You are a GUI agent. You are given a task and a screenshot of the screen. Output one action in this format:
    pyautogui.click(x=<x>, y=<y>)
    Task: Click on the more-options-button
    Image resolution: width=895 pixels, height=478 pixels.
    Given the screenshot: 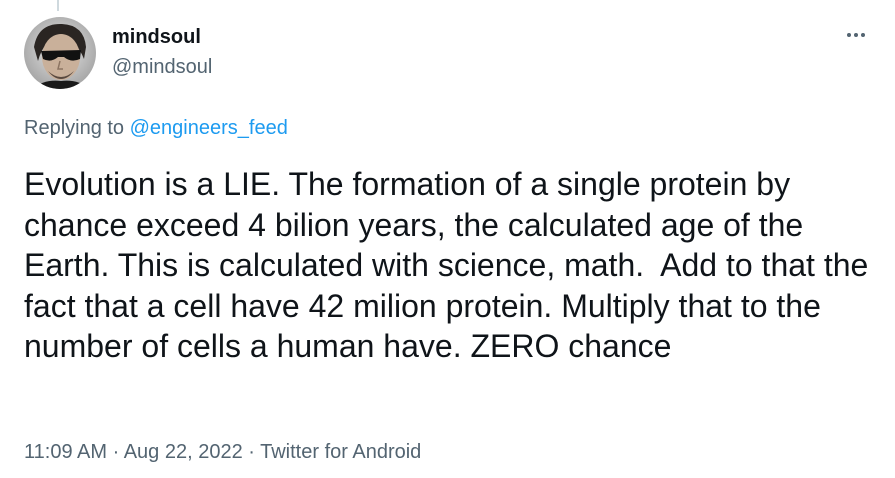 What is the action you would take?
    pyautogui.click(x=856, y=35)
    